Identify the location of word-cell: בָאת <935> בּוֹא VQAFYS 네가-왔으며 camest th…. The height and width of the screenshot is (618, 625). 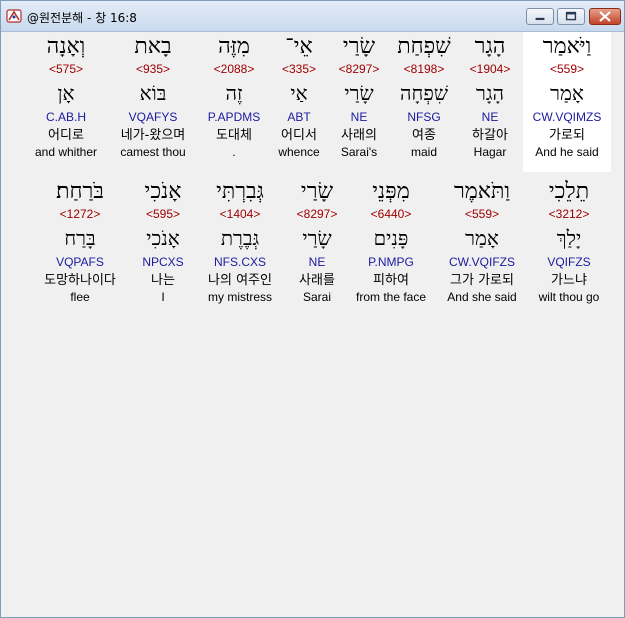
(153, 102).